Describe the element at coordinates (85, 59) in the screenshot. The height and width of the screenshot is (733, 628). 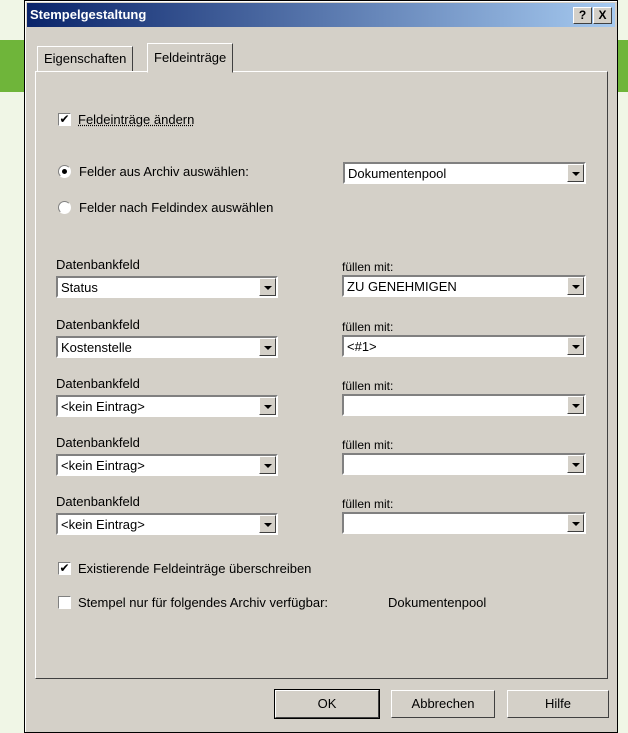
I see `tab-eigenschaften: Eigenschaften` at that location.